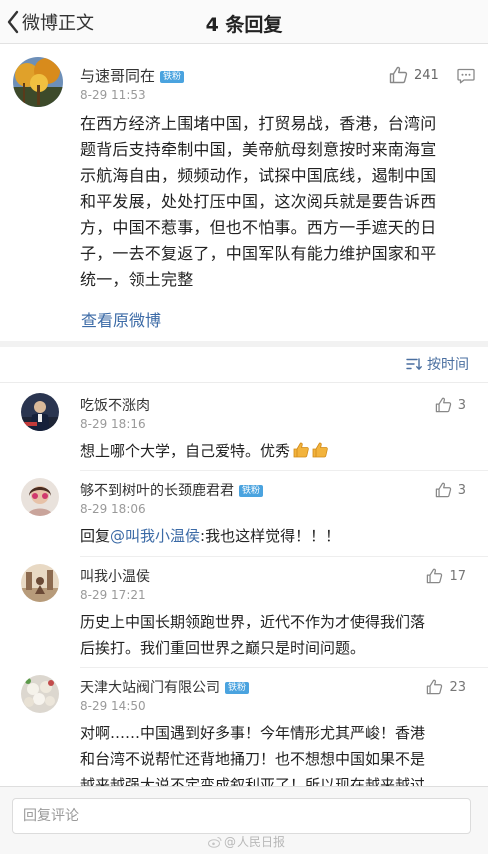 The width and height of the screenshot is (488, 854). I want to click on comment-like-count: 23, so click(457, 687).